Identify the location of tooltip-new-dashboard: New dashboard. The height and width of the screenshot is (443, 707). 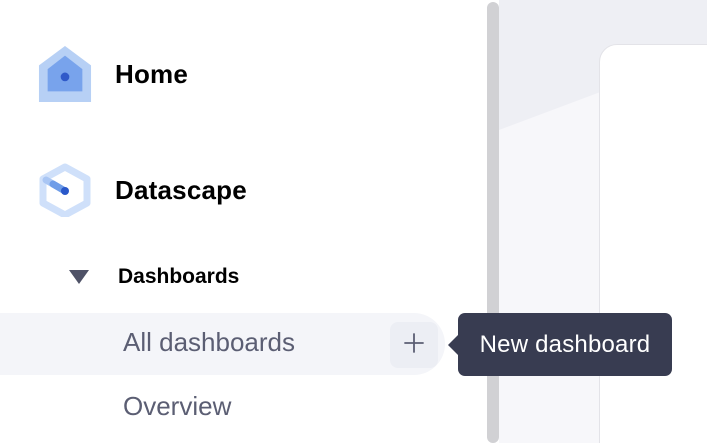
(560, 344).